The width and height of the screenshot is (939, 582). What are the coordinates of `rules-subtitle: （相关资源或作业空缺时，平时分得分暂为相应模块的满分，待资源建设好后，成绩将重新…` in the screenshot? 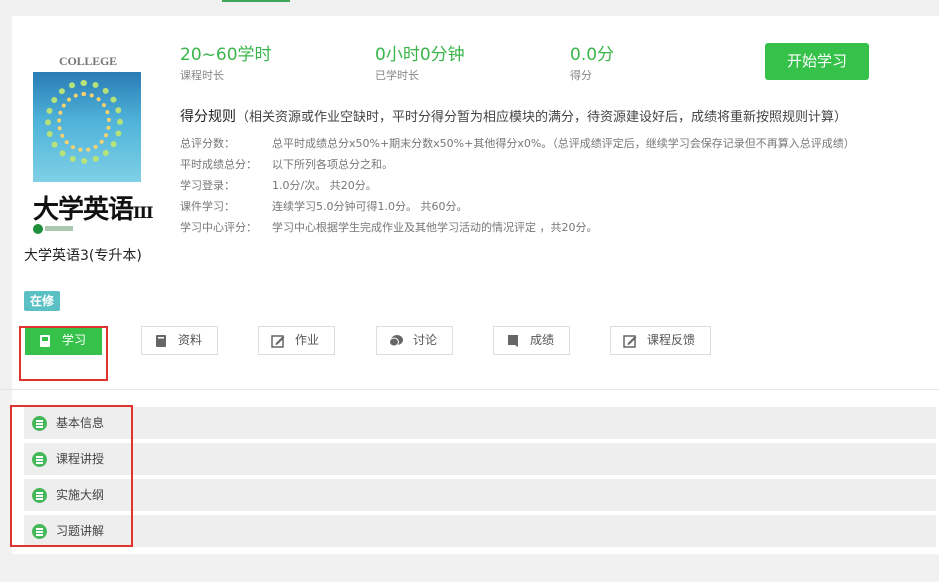 It's located at (542, 117).